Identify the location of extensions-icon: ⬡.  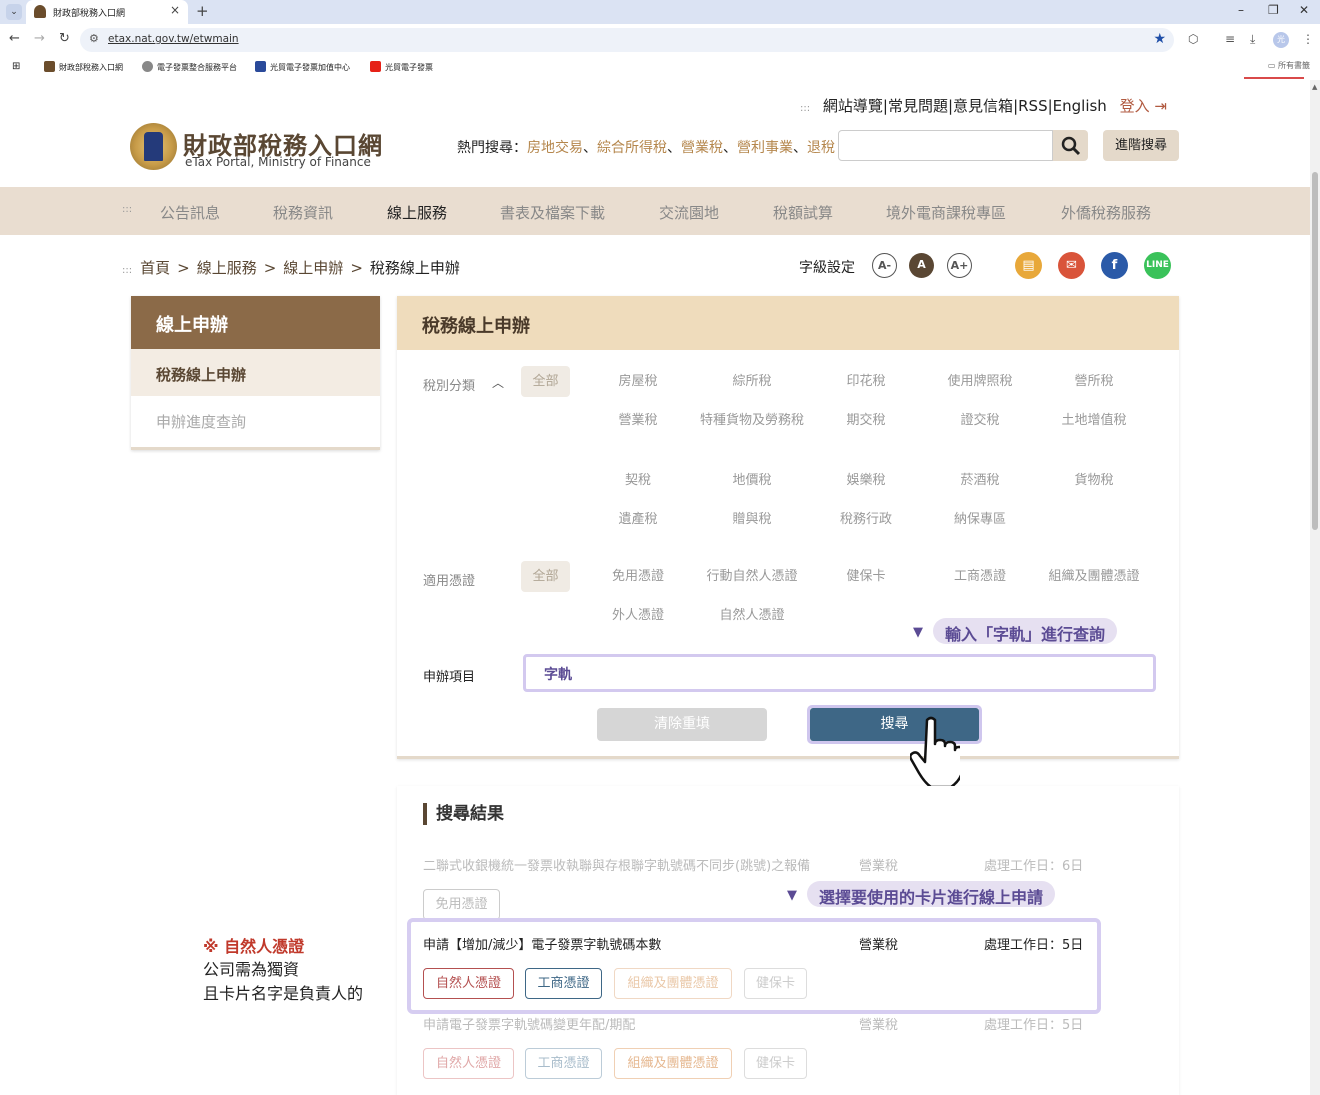
(1193, 39).